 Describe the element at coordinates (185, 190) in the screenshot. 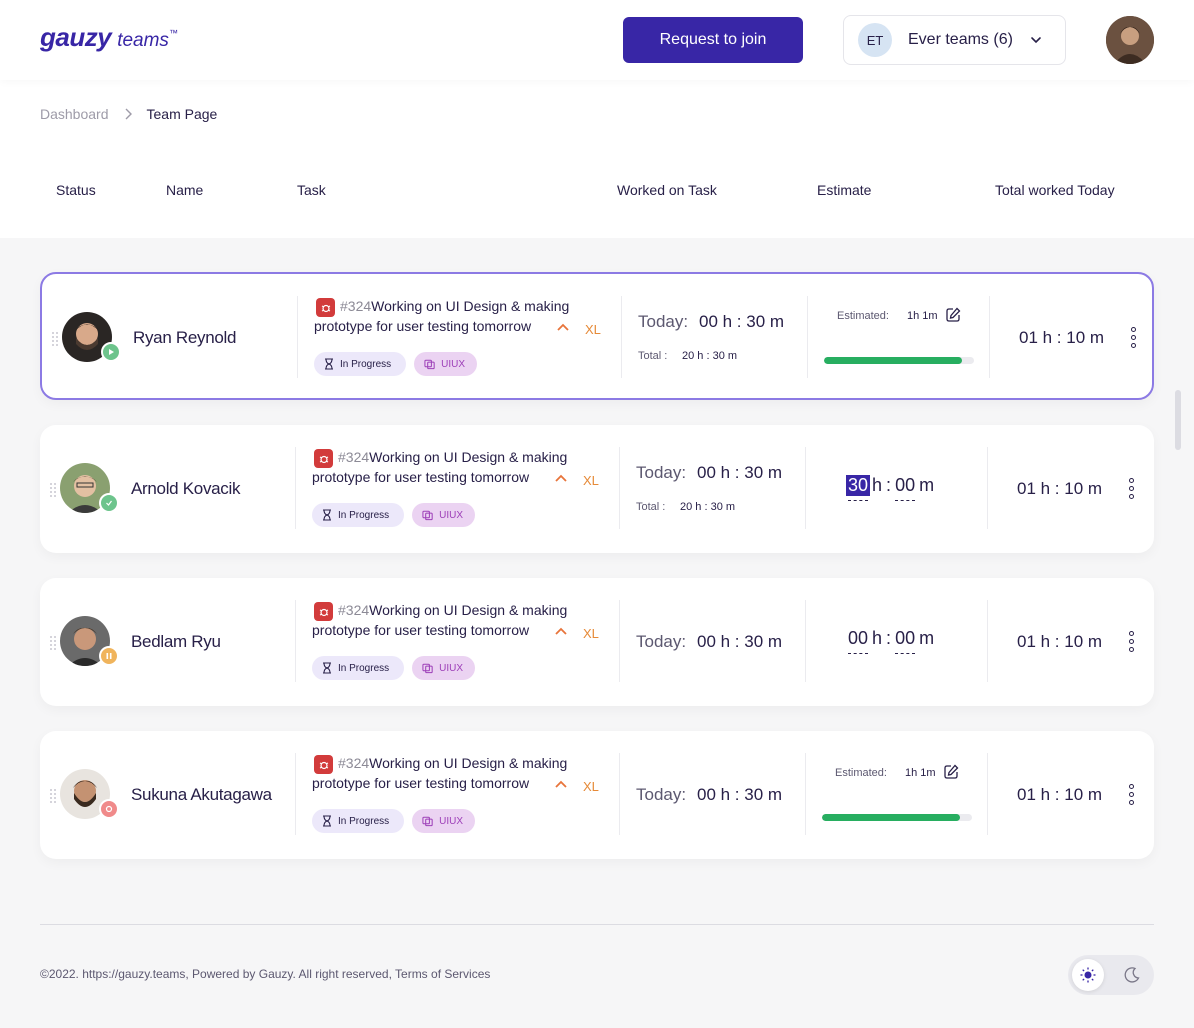

I see `column-name: Name` at that location.